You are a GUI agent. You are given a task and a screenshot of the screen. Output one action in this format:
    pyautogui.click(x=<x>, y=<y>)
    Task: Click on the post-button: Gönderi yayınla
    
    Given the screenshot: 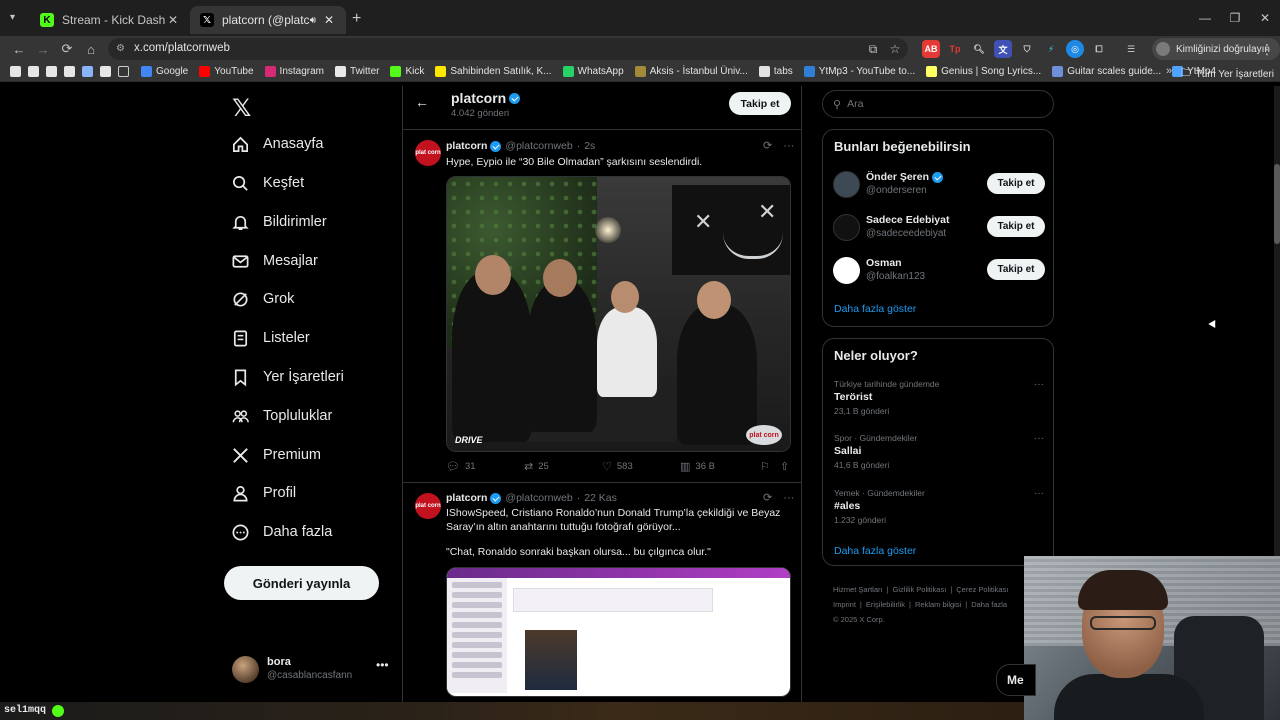 What is the action you would take?
    pyautogui.click(x=301, y=583)
    